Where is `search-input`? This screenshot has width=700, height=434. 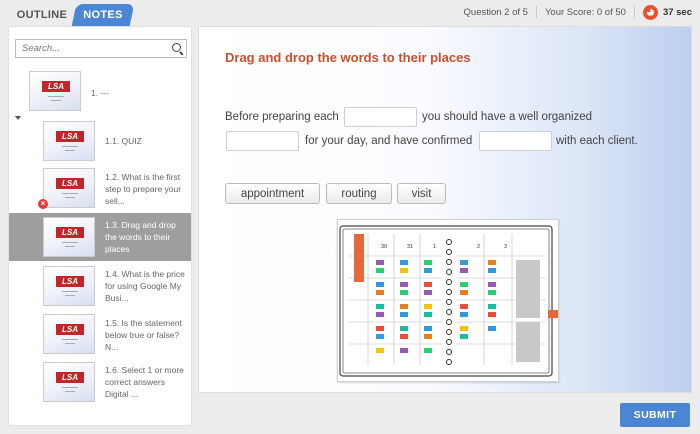 search-input is located at coordinates (91, 48).